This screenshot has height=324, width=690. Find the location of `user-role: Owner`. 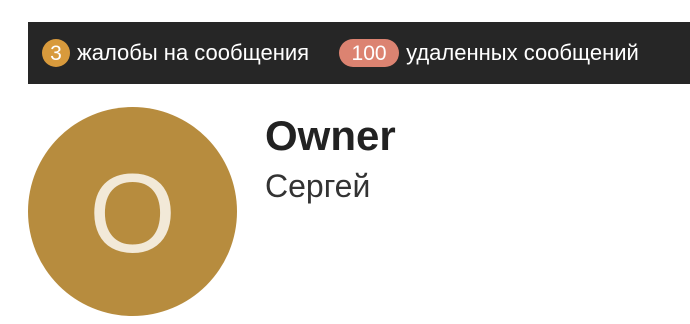

user-role: Owner is located at coordinates (330, 135).